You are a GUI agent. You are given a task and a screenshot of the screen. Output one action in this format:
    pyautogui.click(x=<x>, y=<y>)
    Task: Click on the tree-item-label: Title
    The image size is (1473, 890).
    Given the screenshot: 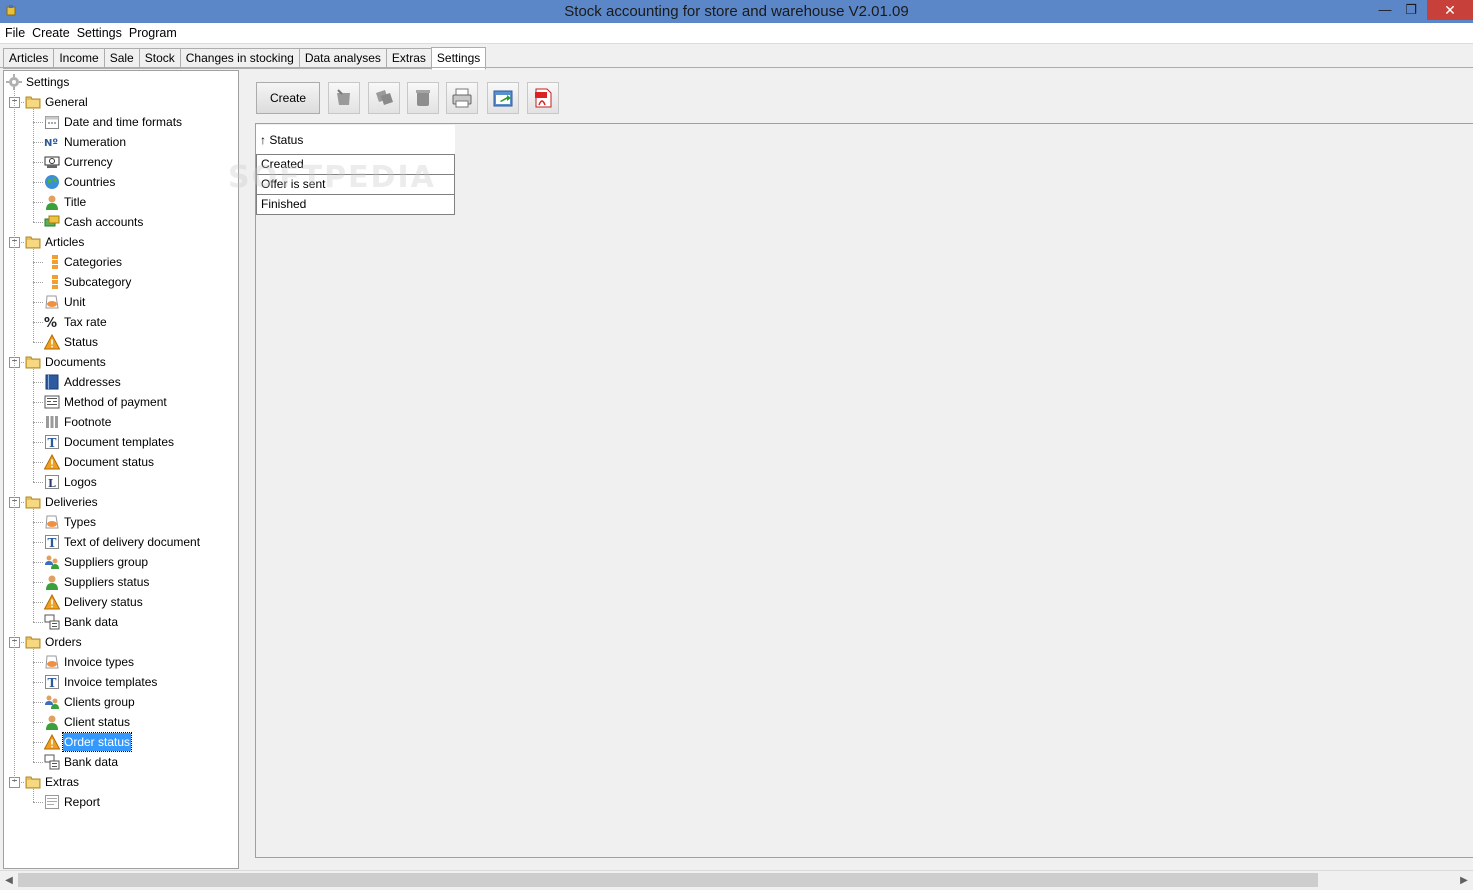 What is the action you would take?
    pyautogui.click(x=75, y=202)
    